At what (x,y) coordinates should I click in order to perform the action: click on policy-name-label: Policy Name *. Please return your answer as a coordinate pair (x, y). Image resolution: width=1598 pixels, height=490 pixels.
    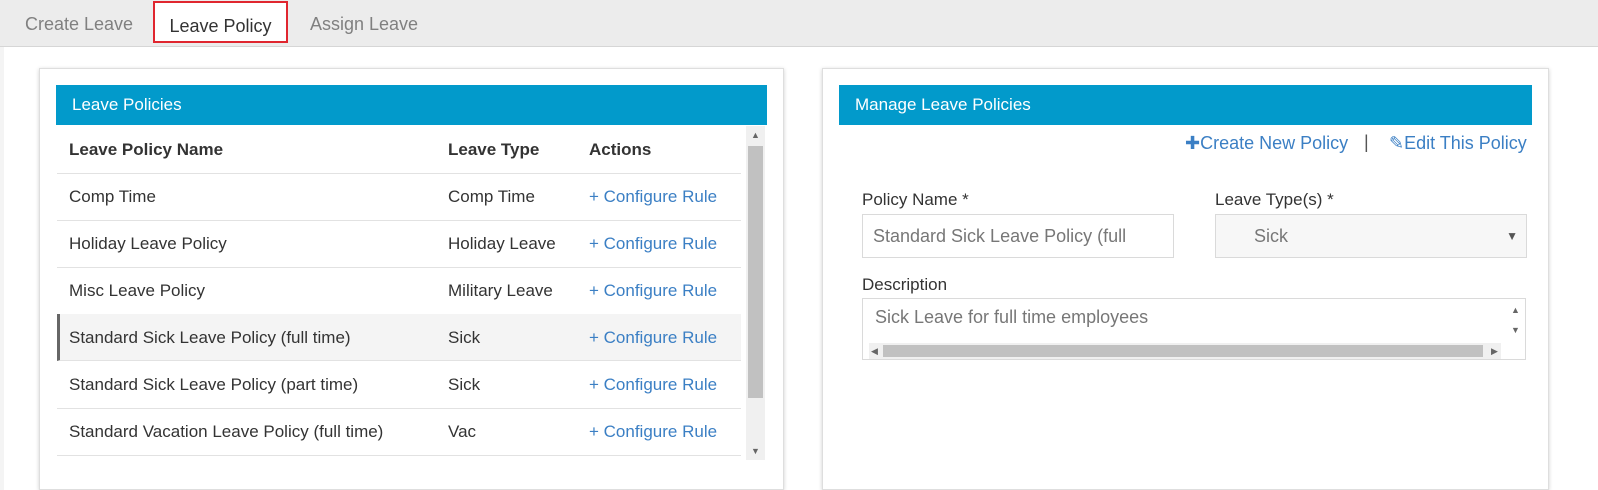
    Looking at the image, I should click on (915, 199).